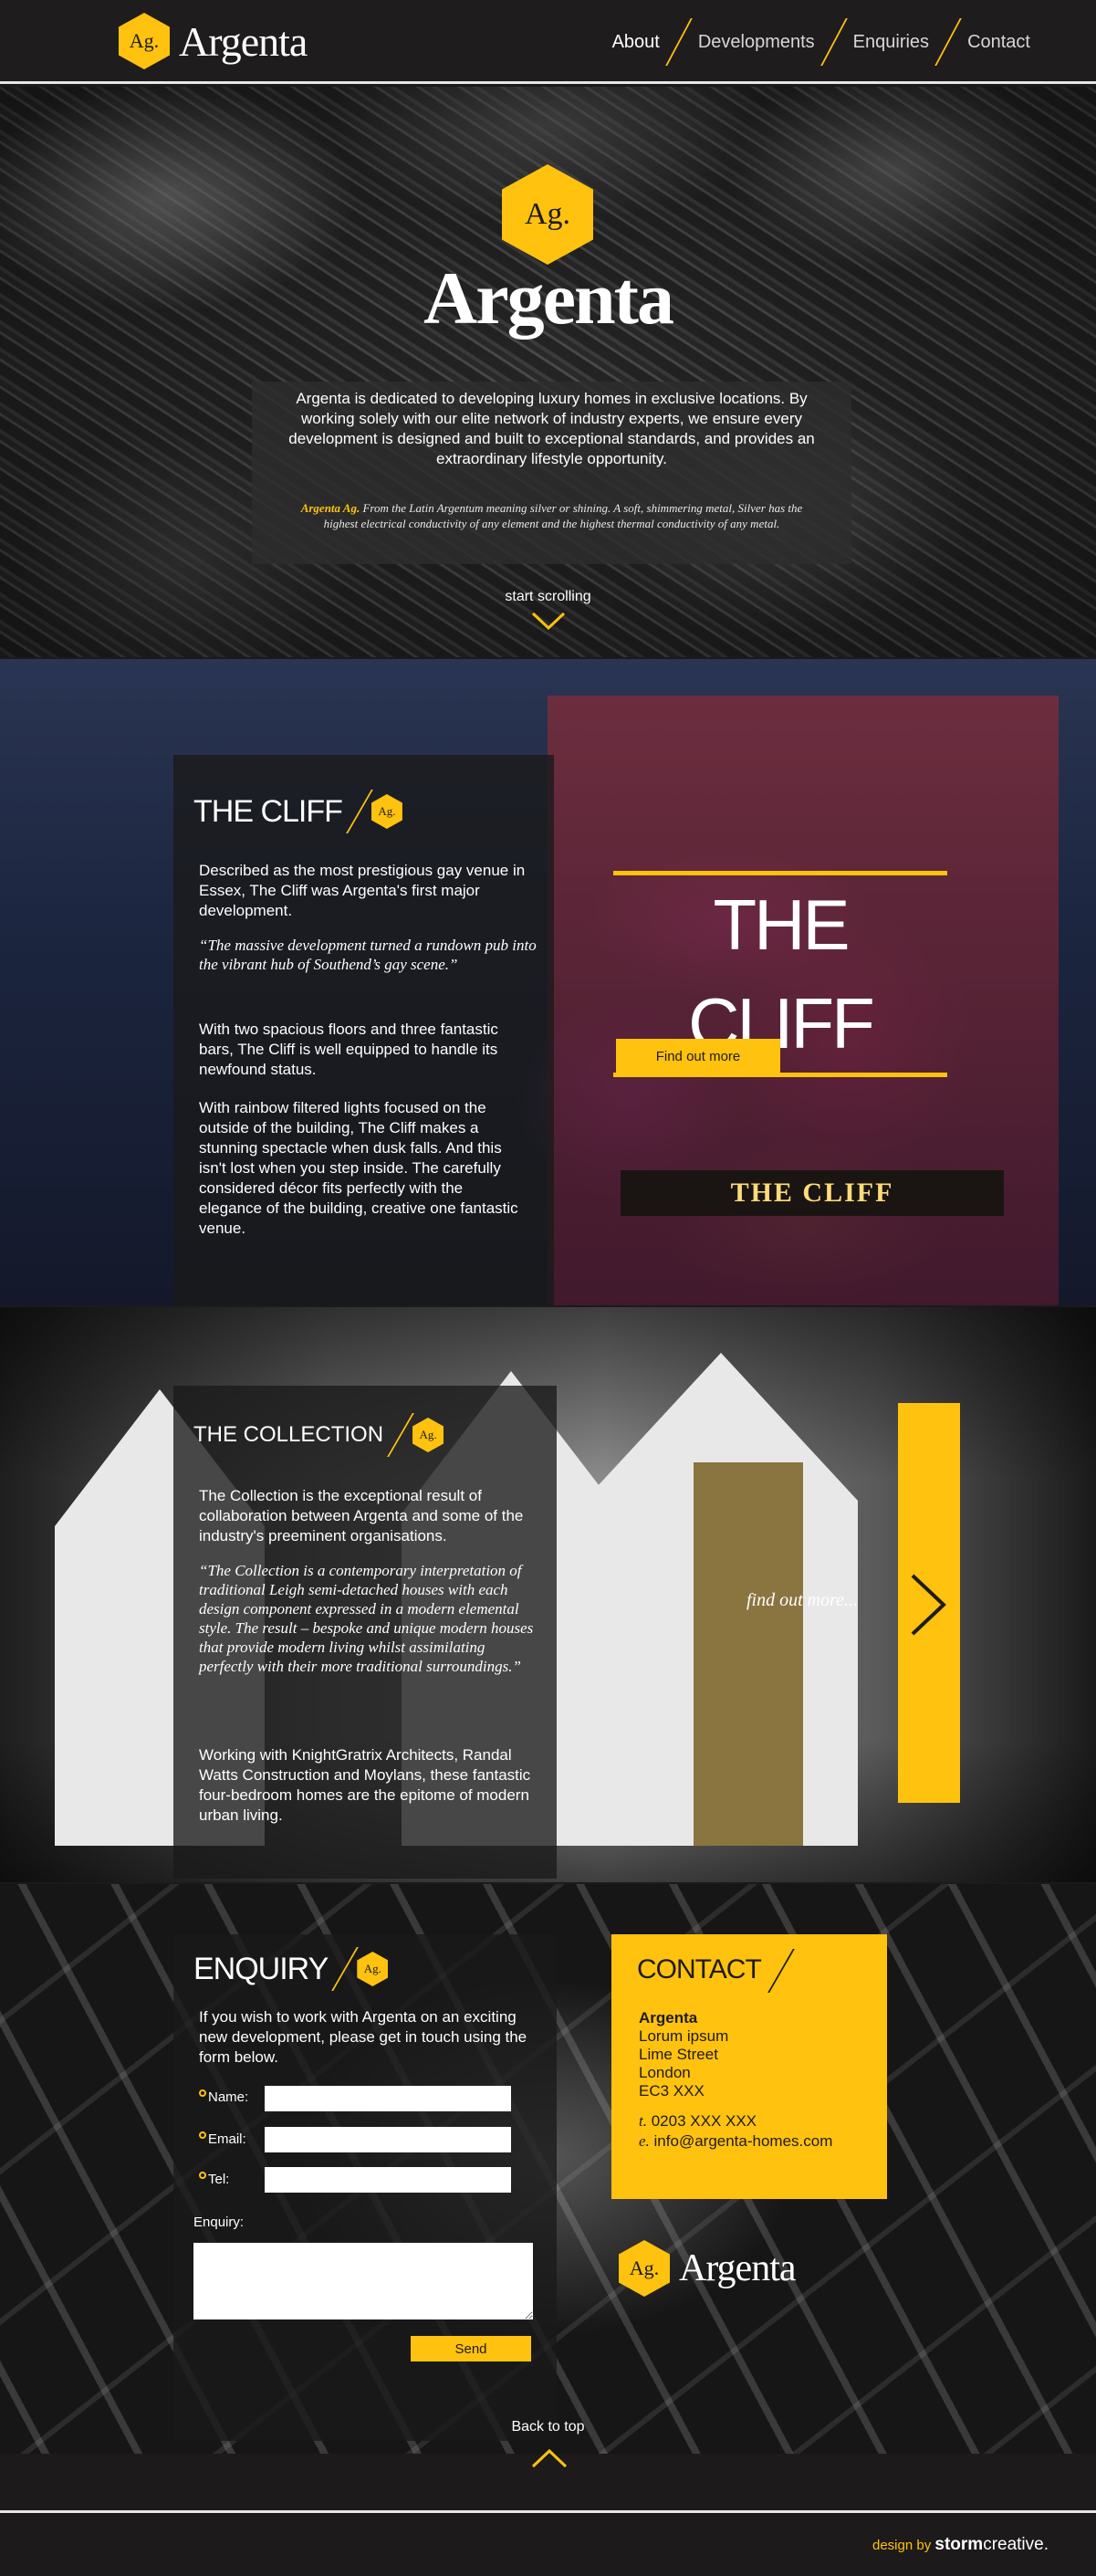 The height and width of the screenshot is (2576, 1096). Describe the element at coordinates (929, 1605) in the screenshot. I see `chevron-right-icon` at that location.